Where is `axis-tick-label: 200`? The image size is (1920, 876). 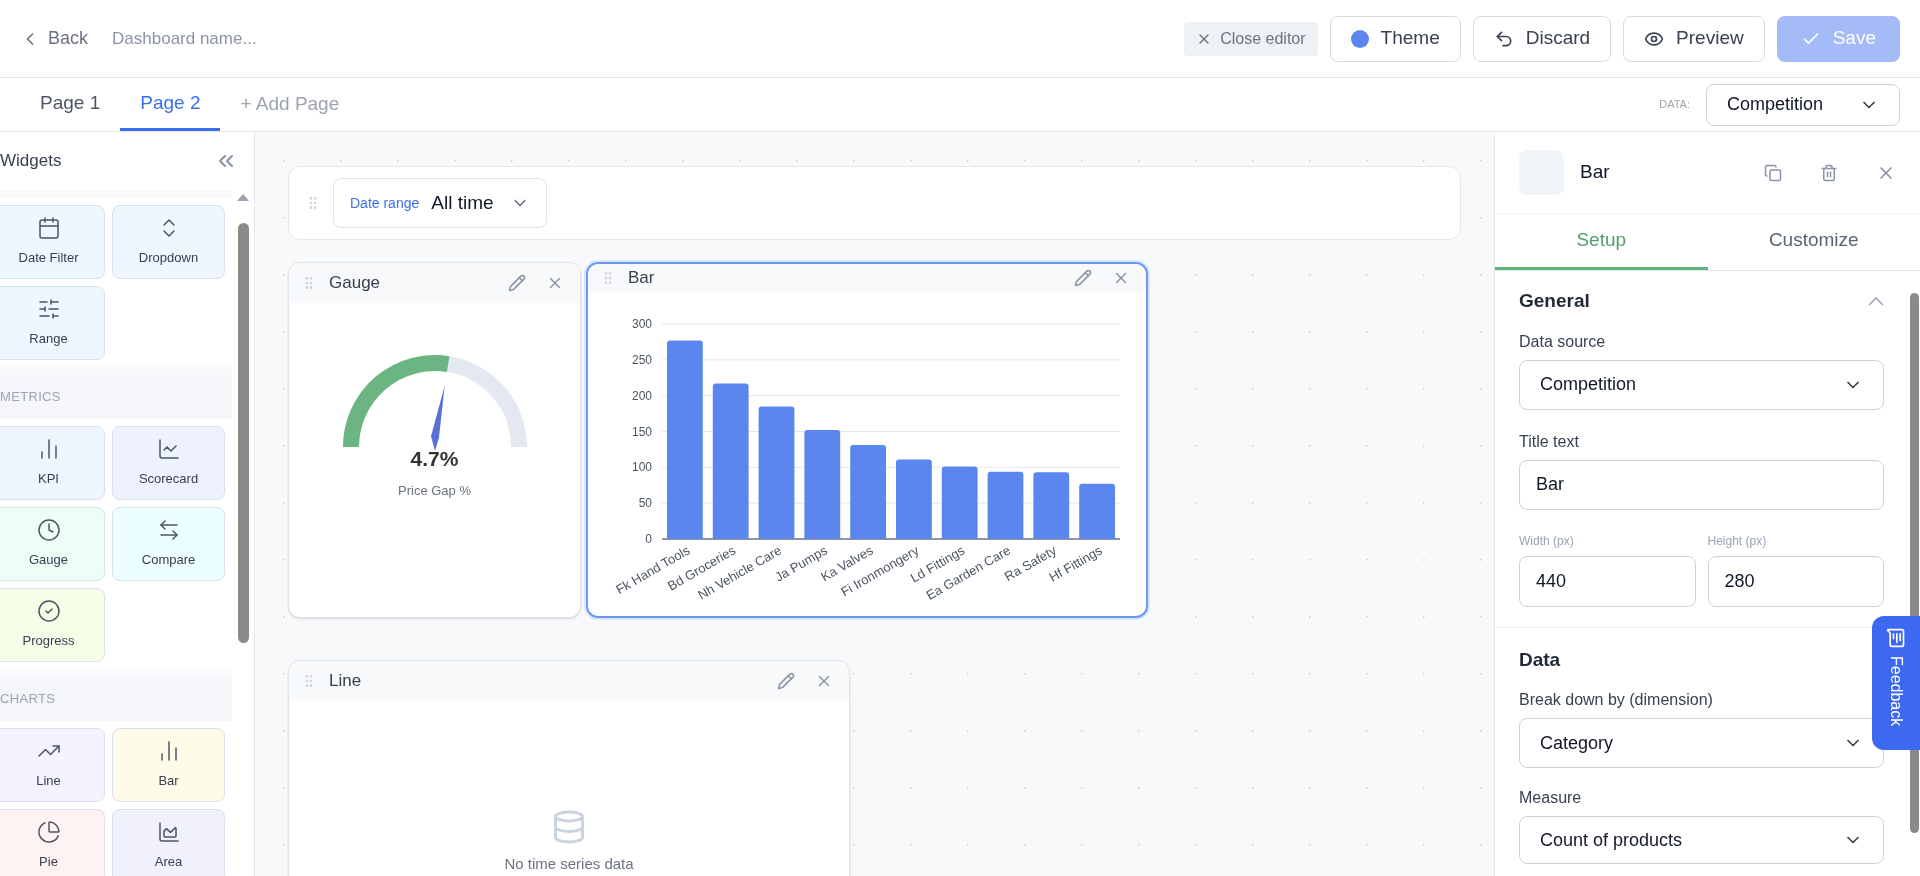
axis-tick-label: 200 is located at coordinates (641, 395).